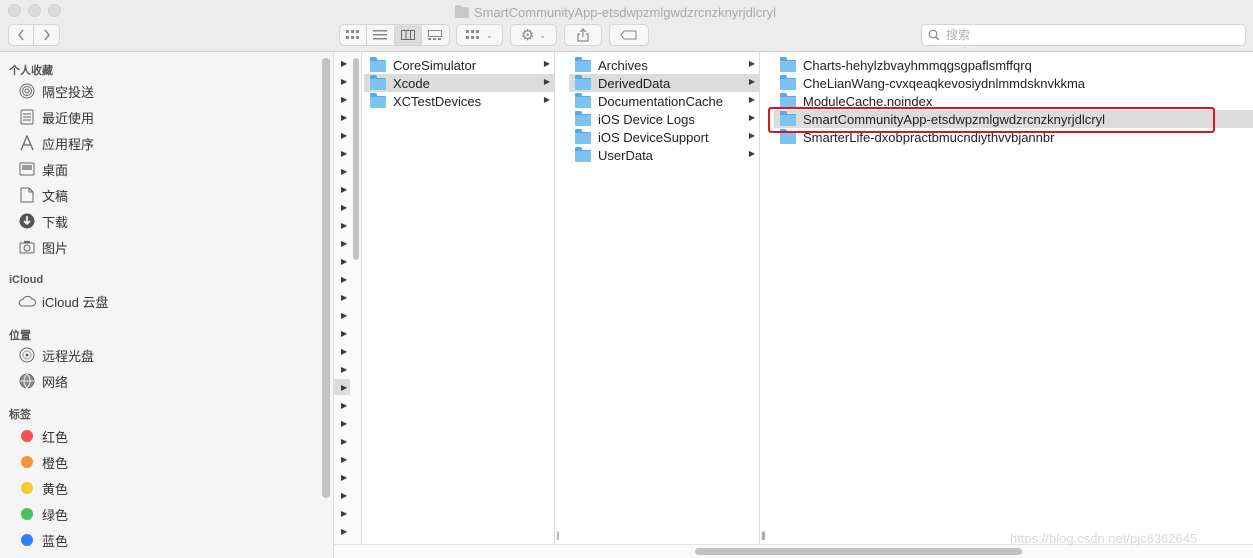 Image resolution: width=1253 pixels, height=558 pixels. What do you see at coordinates (42, 488) in the screenshot?
I see `sidebar-item-tag-yellow: 黄色` at bounding box center [42, 488].